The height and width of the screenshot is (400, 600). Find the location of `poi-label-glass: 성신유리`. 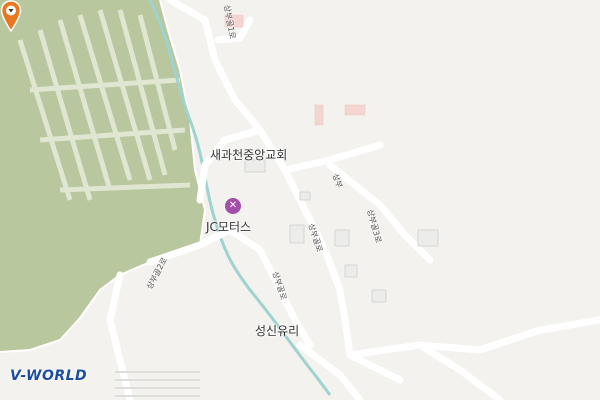

poi-label-glass: 성신유리 is located at coordinates (277, 330).